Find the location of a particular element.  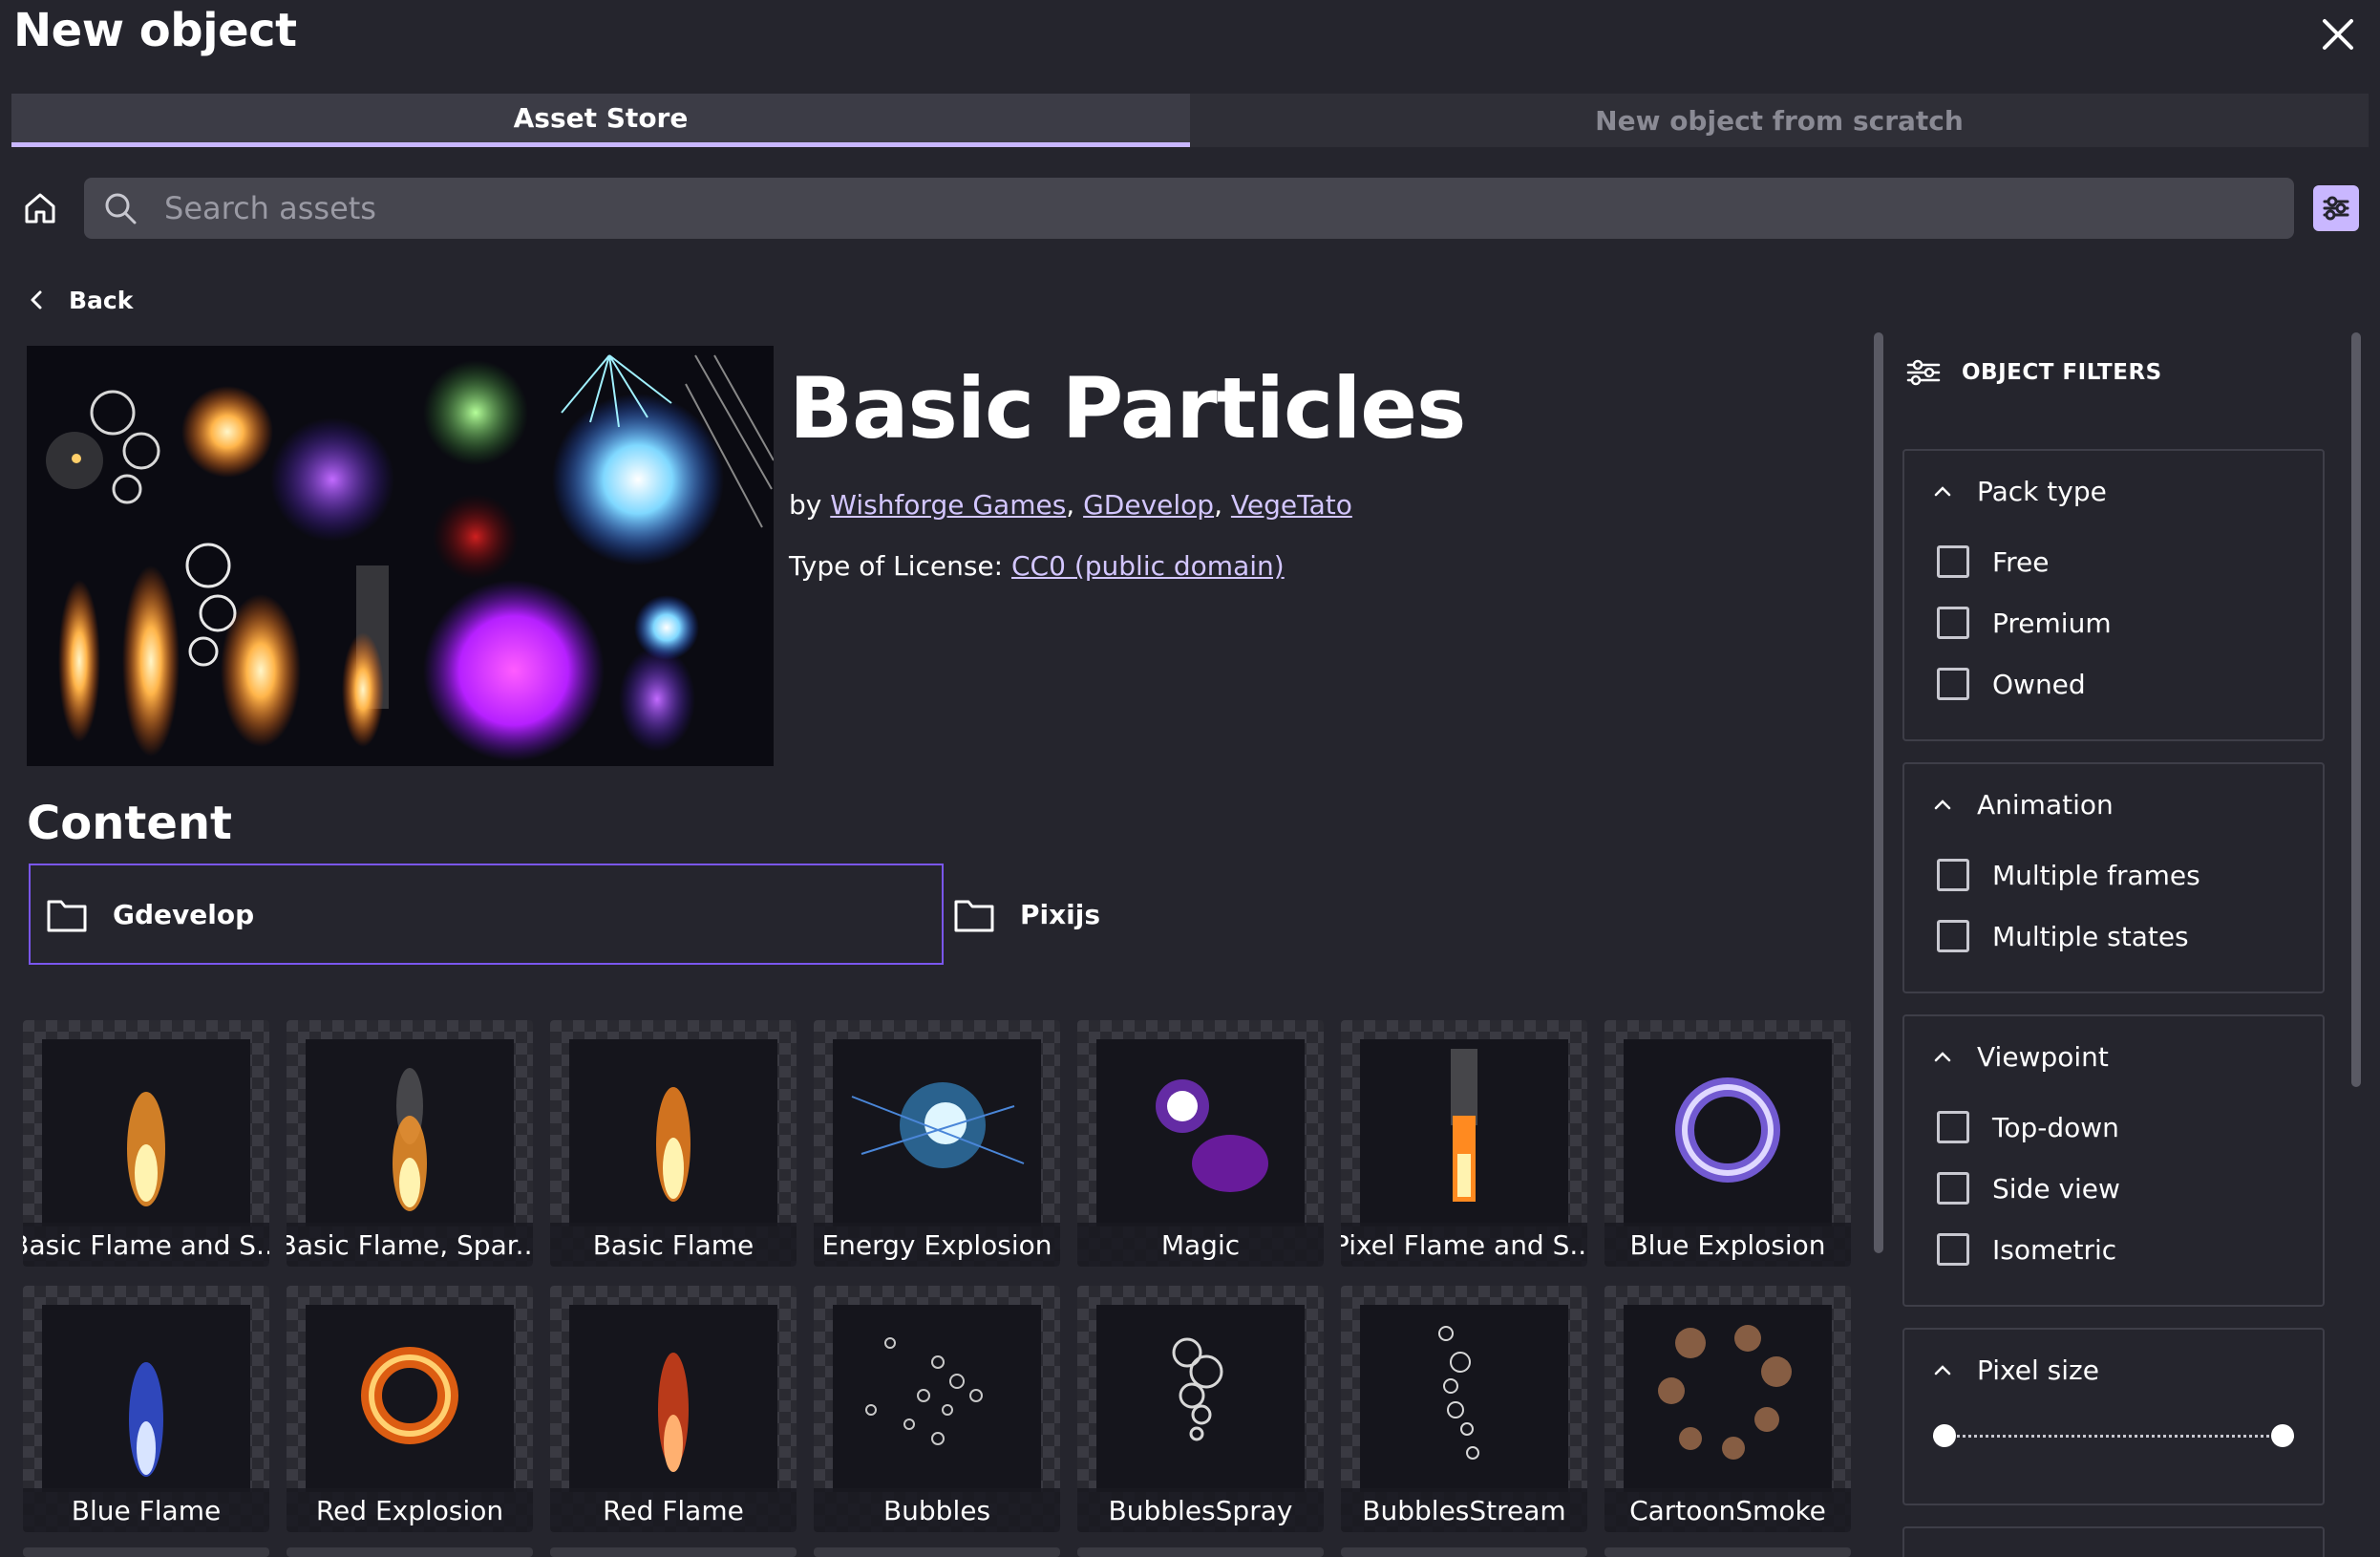

asset-tile: Red Explosion is located at coordinates (410, 1409).